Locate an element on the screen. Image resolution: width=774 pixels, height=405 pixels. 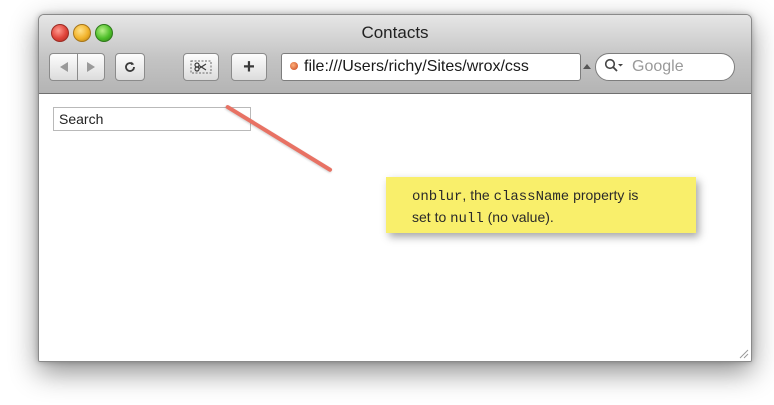
google-search-field: Google is located at coordinates (665, 67).